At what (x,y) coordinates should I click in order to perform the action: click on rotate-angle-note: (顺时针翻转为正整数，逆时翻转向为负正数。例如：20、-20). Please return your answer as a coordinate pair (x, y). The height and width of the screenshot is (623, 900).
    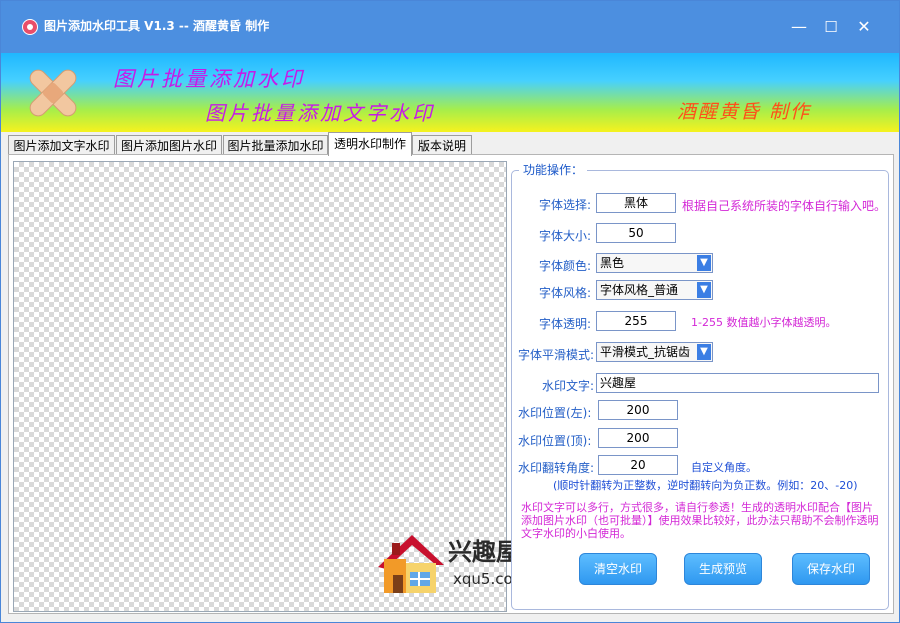
    Looking at the image, I should click on (705, 485).